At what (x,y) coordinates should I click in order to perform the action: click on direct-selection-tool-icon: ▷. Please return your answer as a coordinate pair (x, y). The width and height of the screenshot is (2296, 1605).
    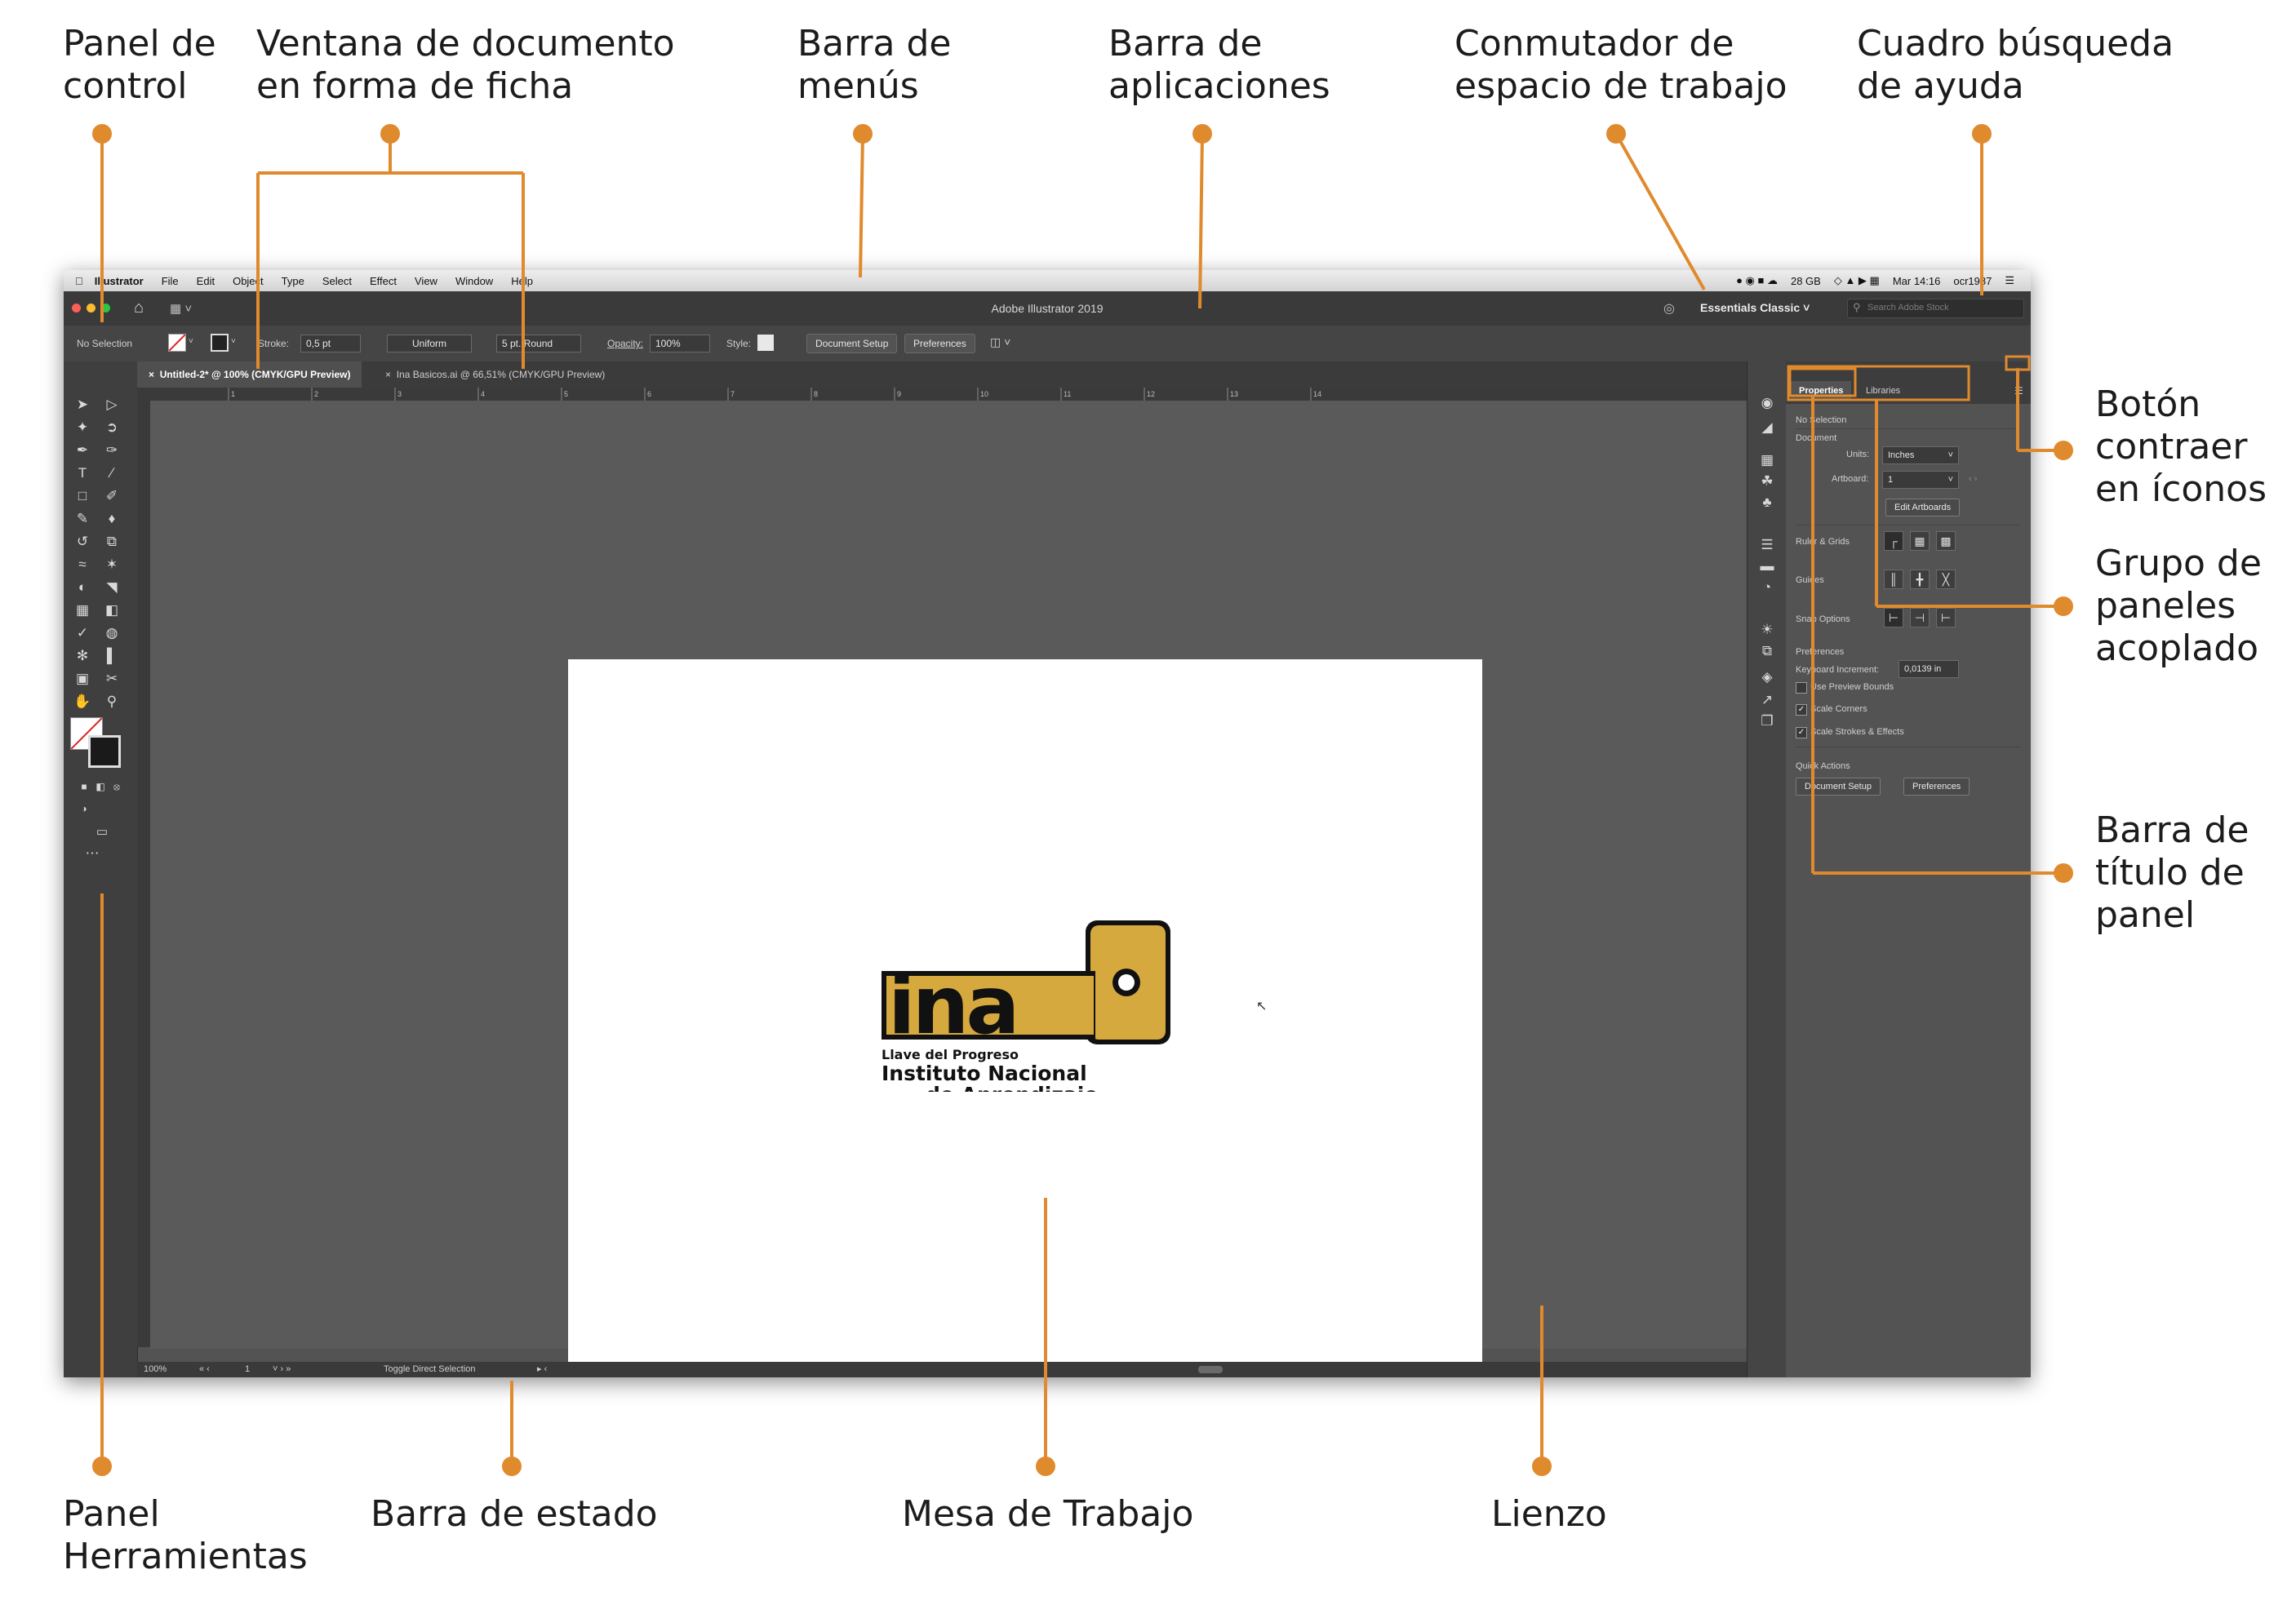
    Looking at the image, I should click on (112, 405).